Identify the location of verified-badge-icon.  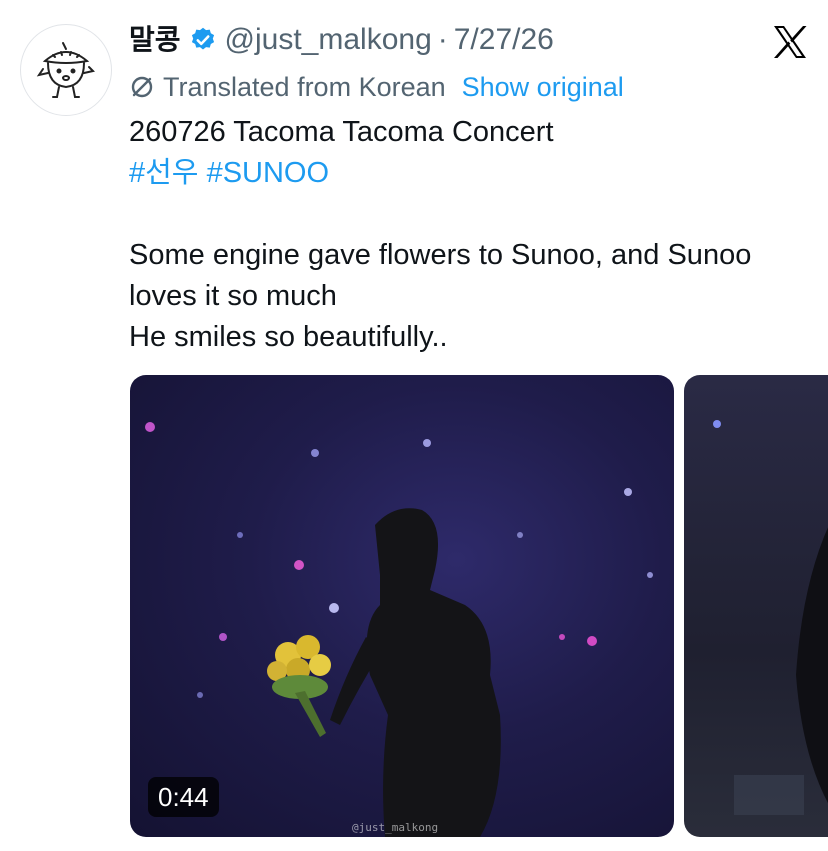
(202, 38).